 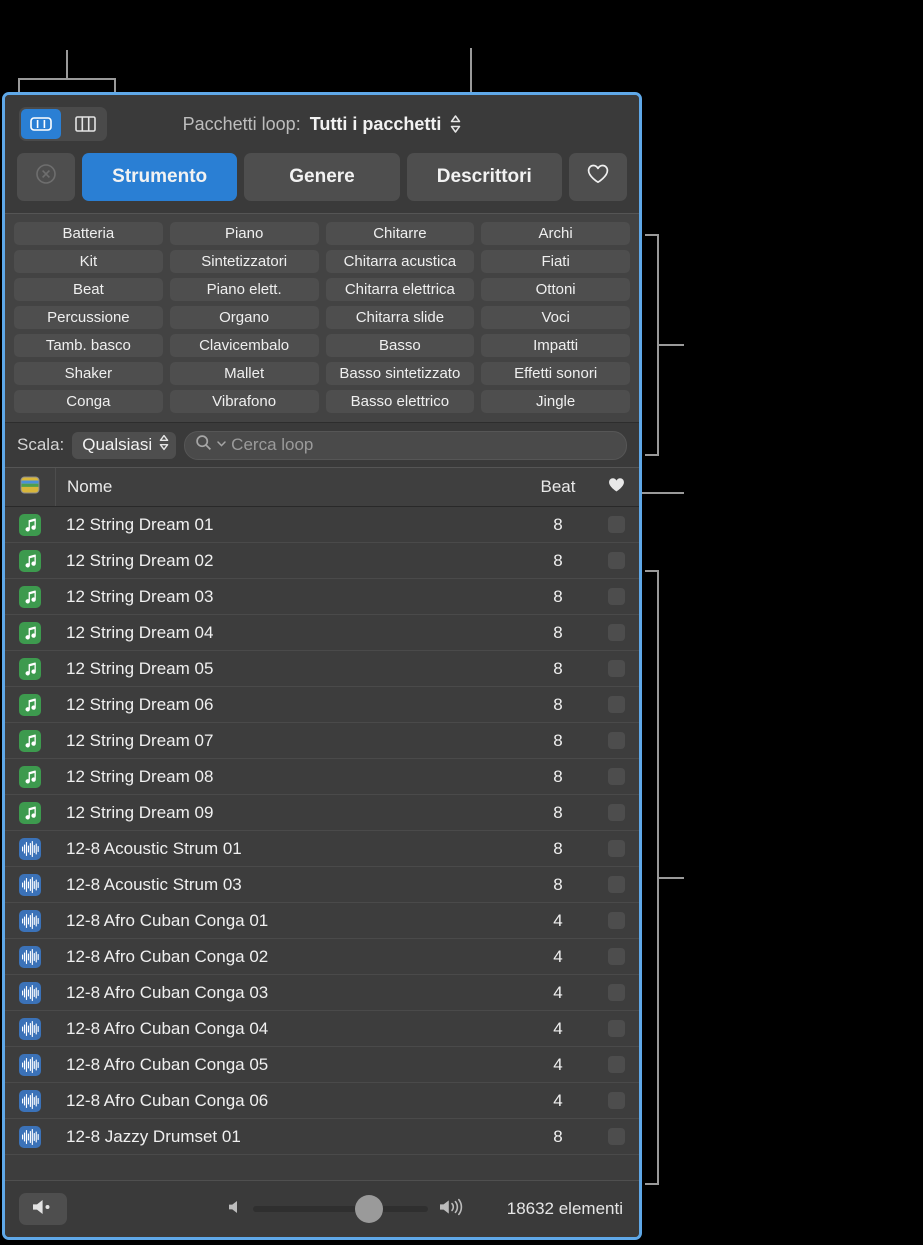 I want to click on column-header-name: Nome, so click(x=289, y=487).